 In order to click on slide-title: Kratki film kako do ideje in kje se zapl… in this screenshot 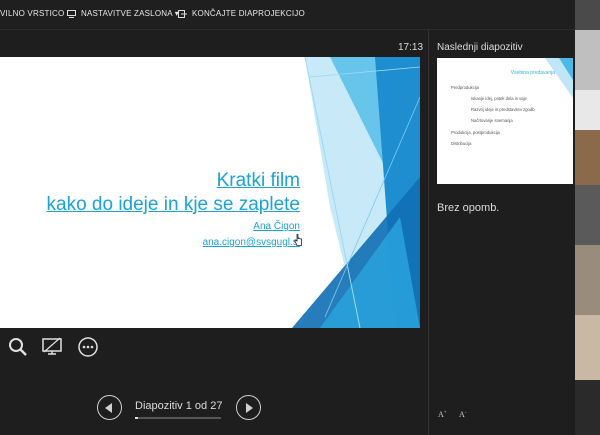, I will do `click(174, 193)`.